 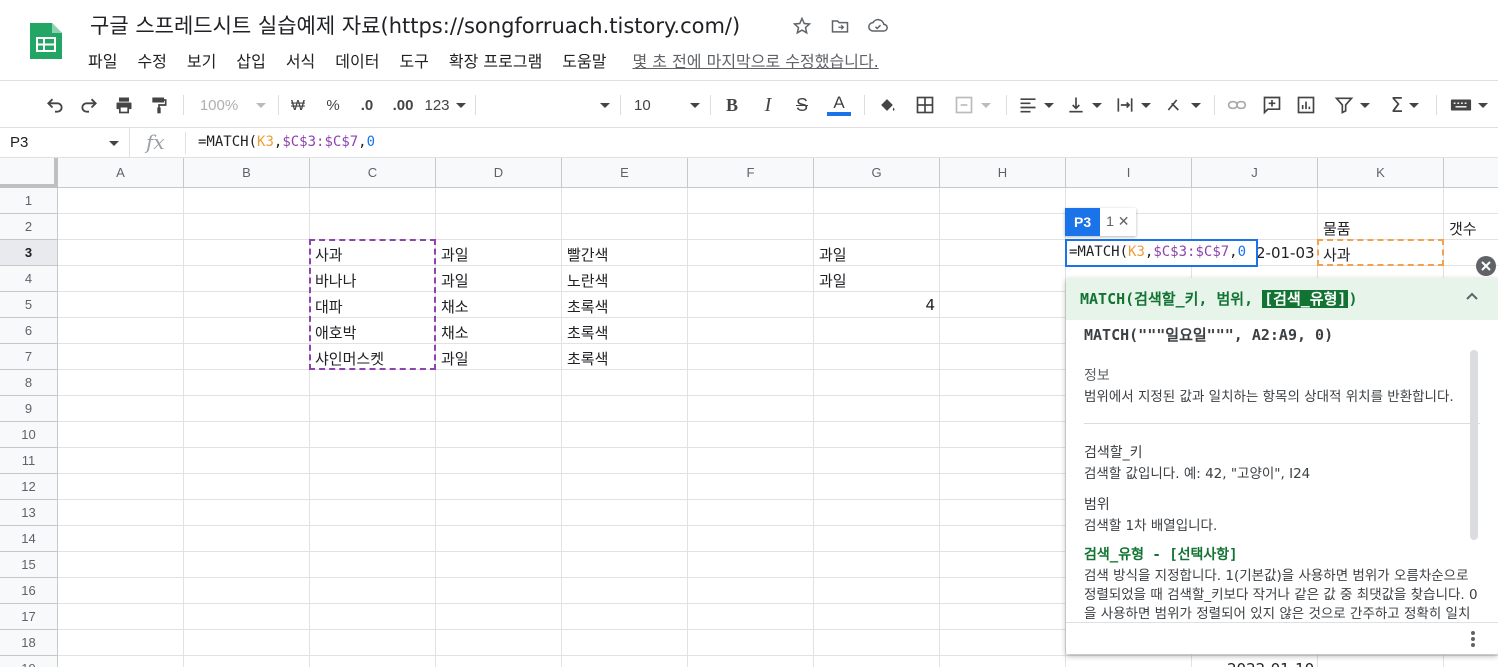 I want to click on more-options-icon, so click(x=1473, y=639).